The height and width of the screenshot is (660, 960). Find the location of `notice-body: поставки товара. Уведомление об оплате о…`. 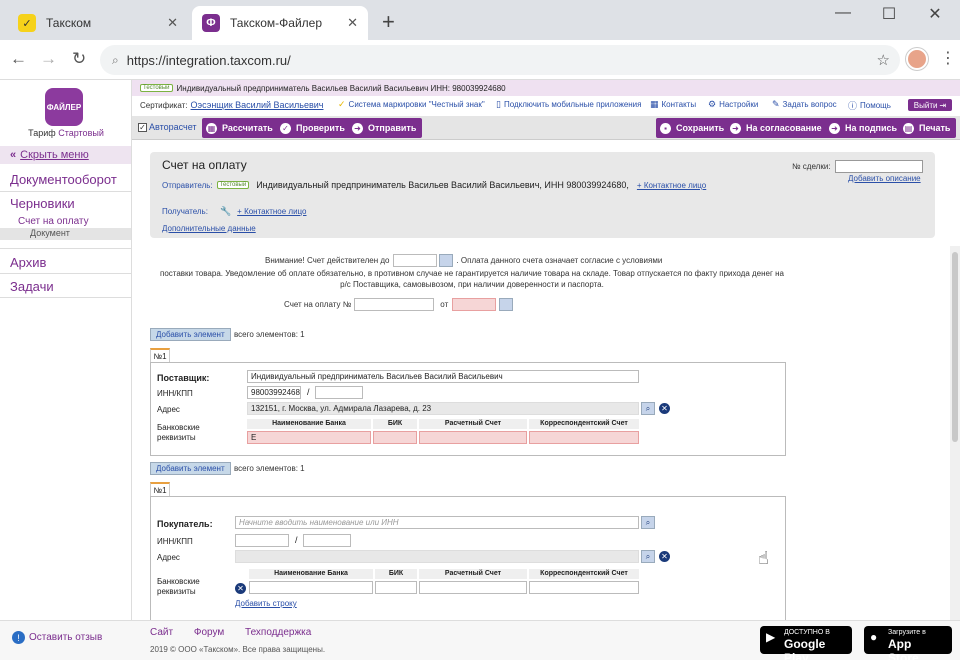

notice-body: поставки товара. Уведомление об оплате о… is located at coordinates (472, 279).